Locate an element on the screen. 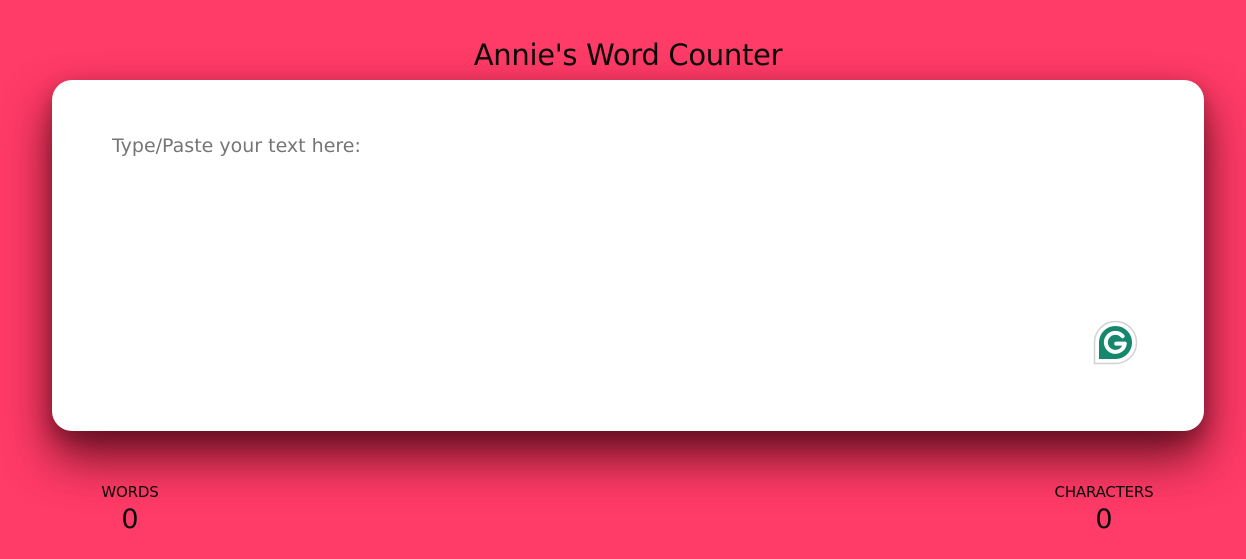  words-stat: WORDS 0 is located at coordinates (130, 509).